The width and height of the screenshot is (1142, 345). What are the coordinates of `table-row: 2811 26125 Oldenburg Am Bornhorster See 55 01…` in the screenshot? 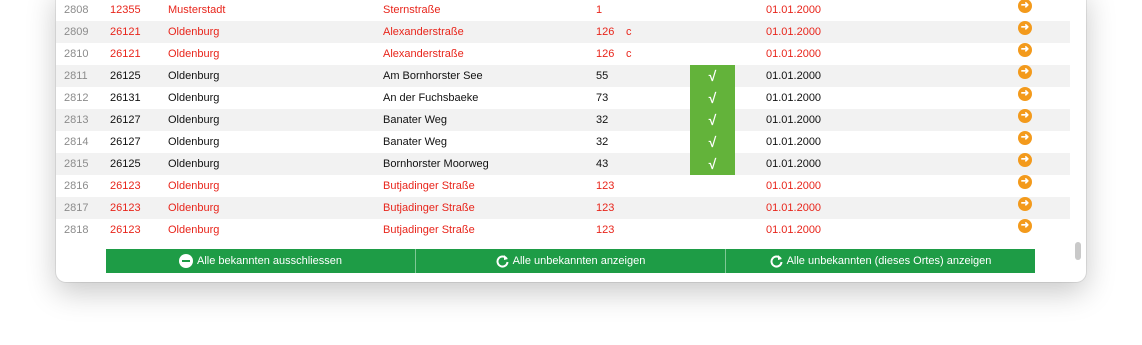 It's located at (563, 76).